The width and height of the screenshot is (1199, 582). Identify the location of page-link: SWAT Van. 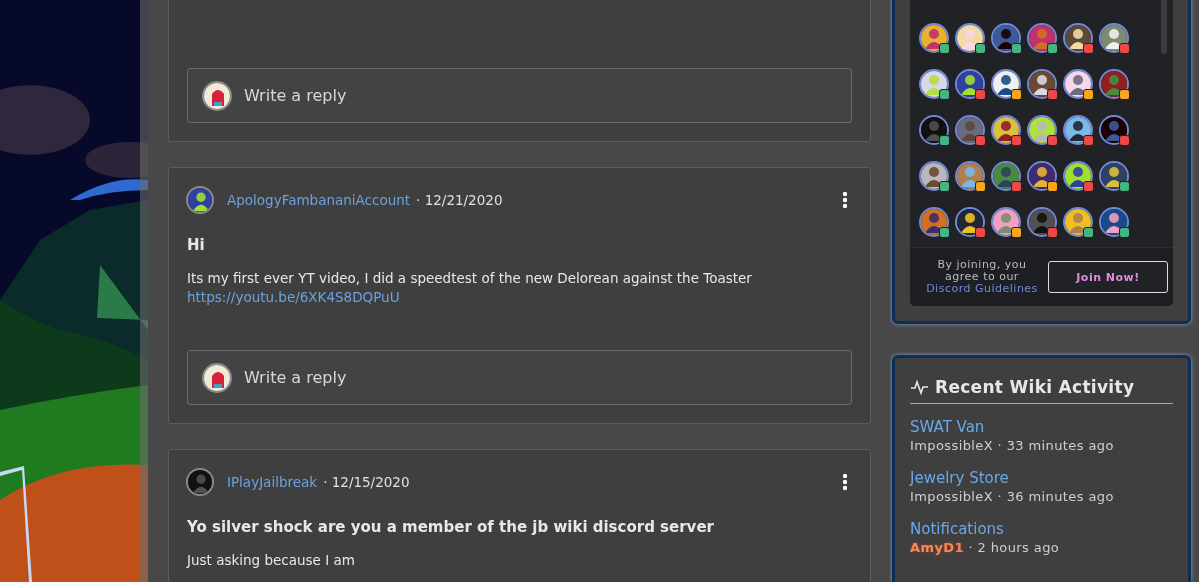
(1041, 427).